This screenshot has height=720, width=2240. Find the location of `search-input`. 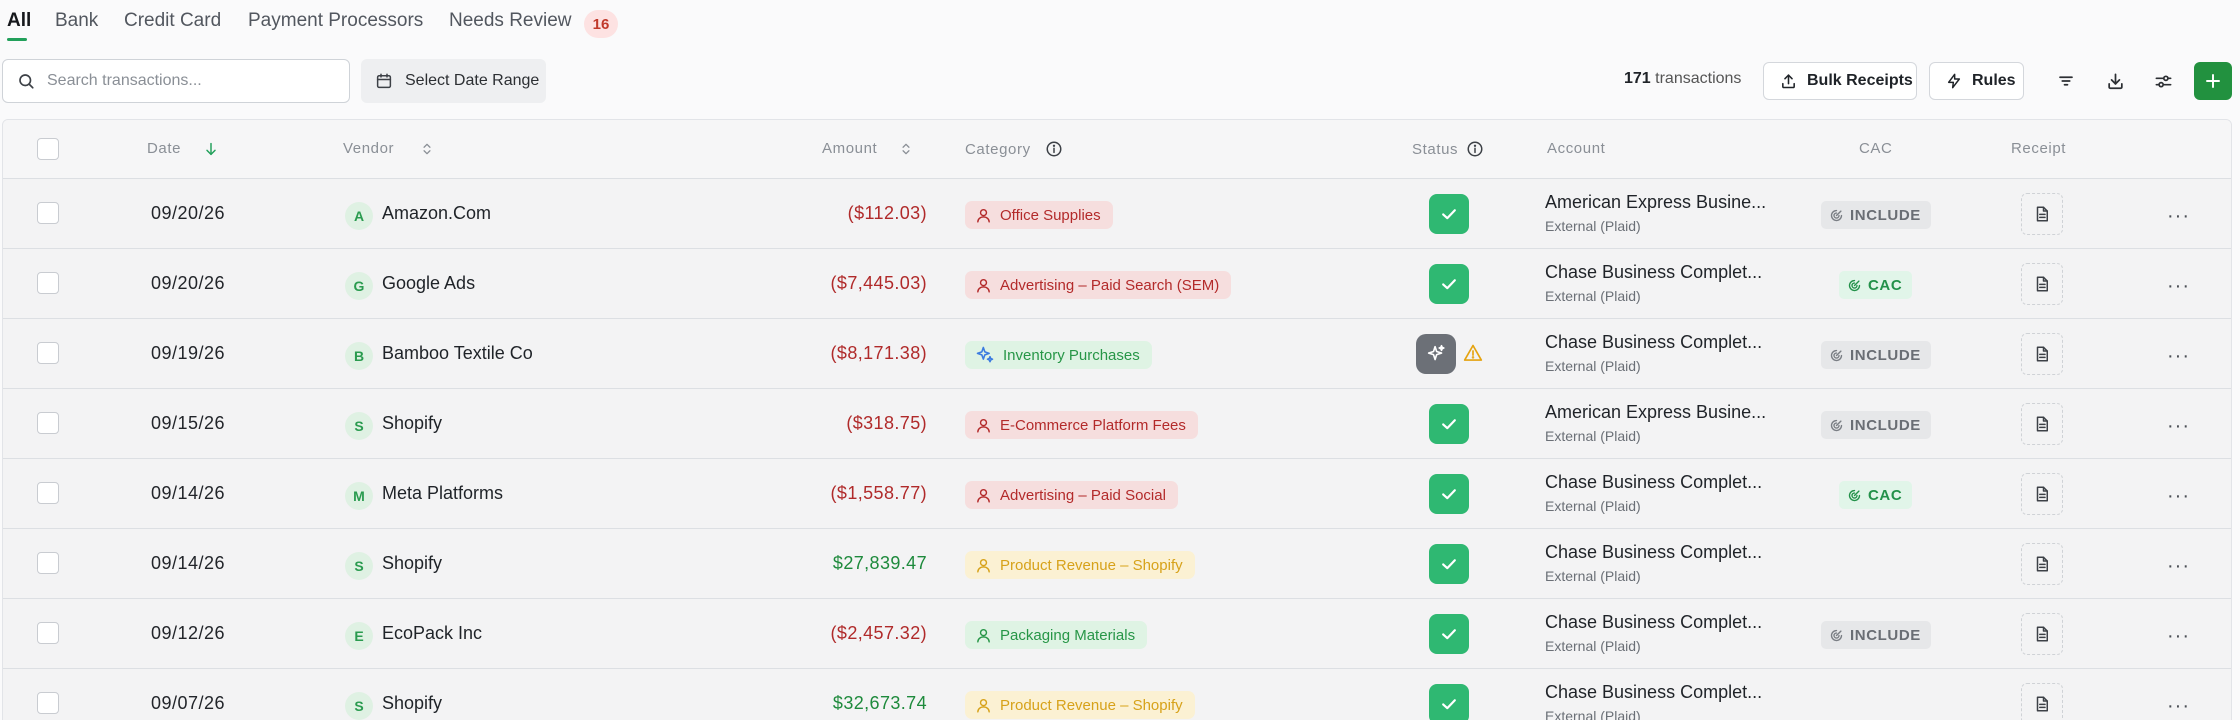

search-input is located at coordinates (187, 81).